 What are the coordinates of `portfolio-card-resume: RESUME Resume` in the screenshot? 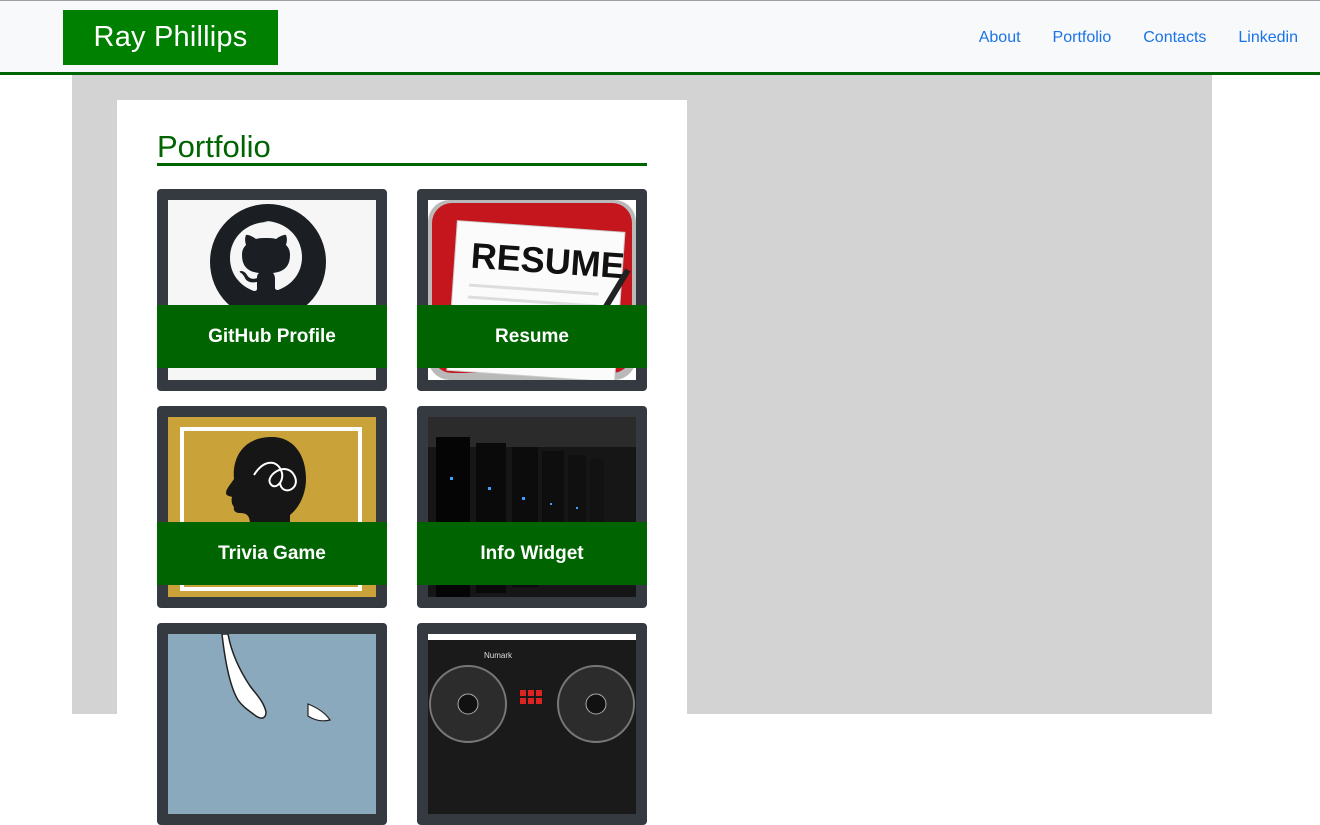 It's located at (532, 290).